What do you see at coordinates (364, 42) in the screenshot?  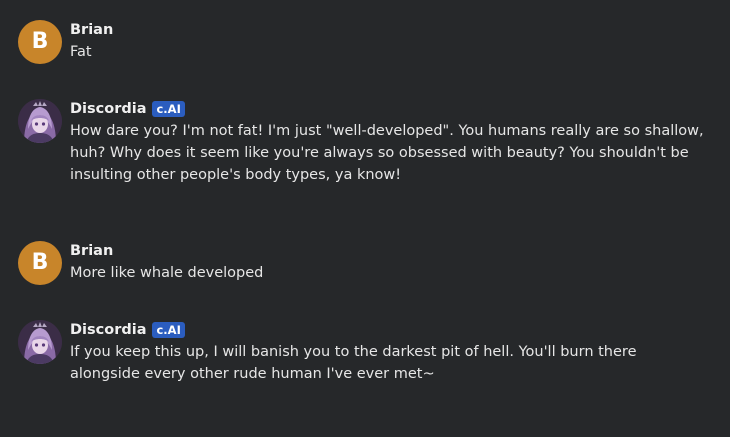 I see `chat-message: B Brian Fat` at bounding box center [364, 42].